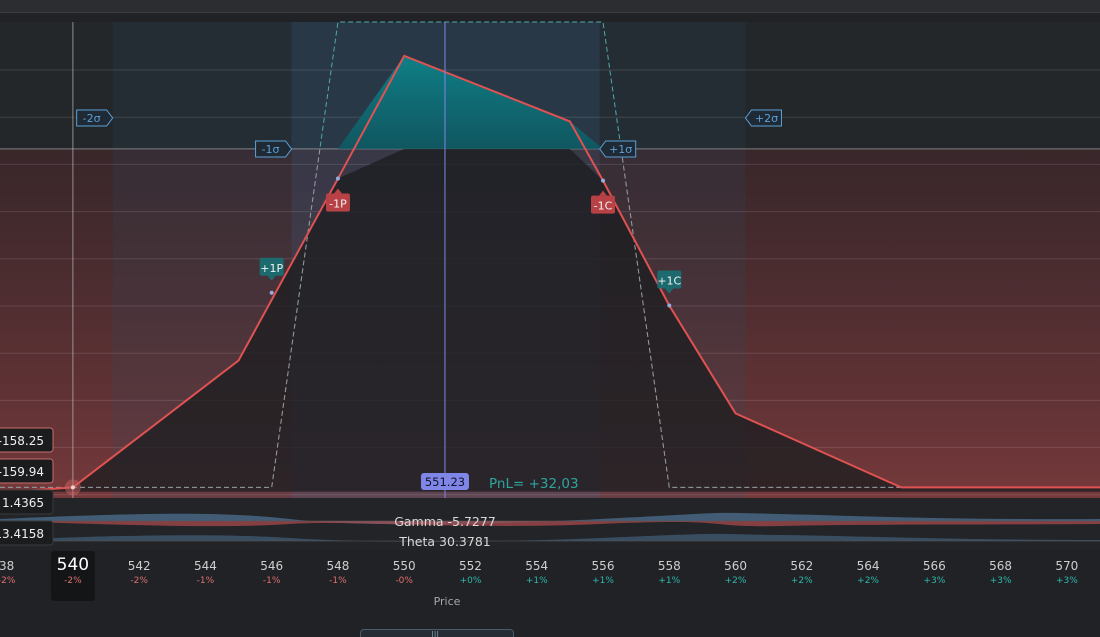 Image resolution: width=1100 pixels, height=637 pixels. Describe the element at coordinates (801, 566) in the screenshot. I see `x-tick-label: 562` at that location.